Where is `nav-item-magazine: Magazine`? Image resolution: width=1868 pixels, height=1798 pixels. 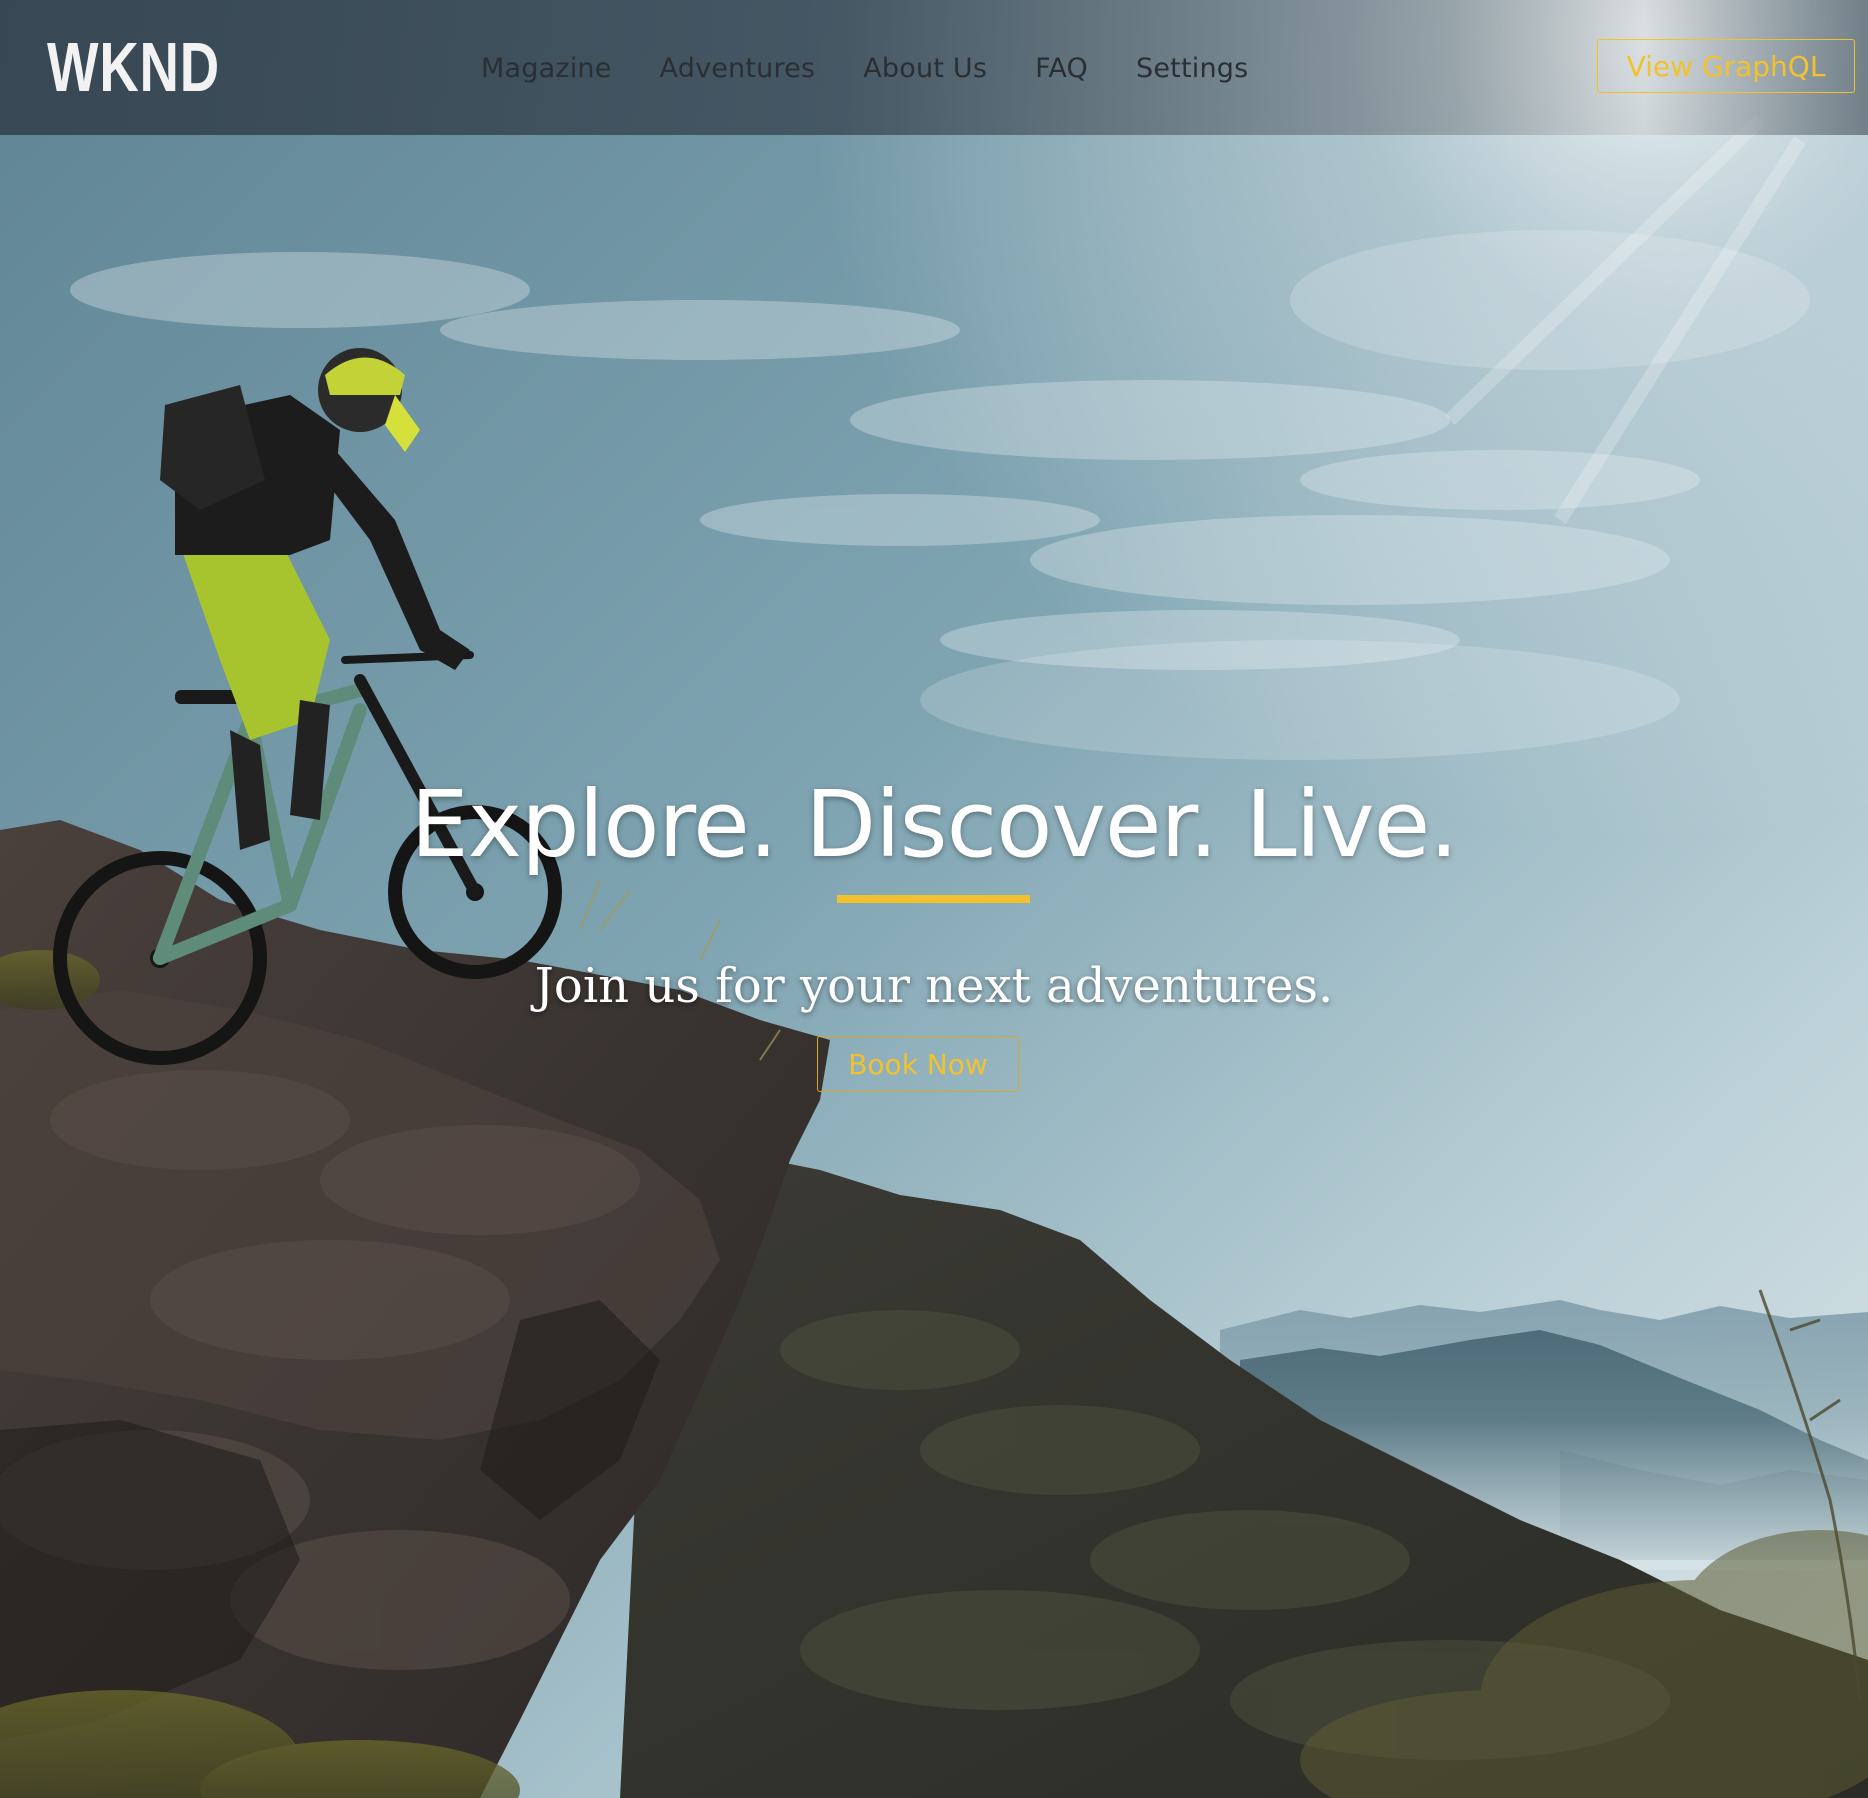
nav-item-magazine: Magazine is located at coordinates (546, 68).